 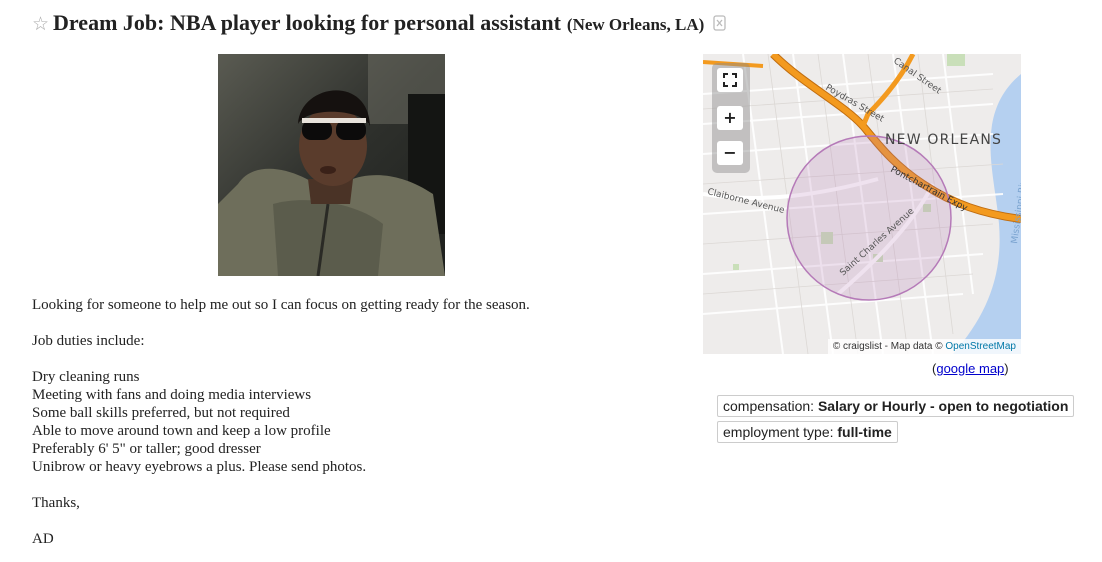 I want to click on google-map-link: google map, so click(x=970, y=368).